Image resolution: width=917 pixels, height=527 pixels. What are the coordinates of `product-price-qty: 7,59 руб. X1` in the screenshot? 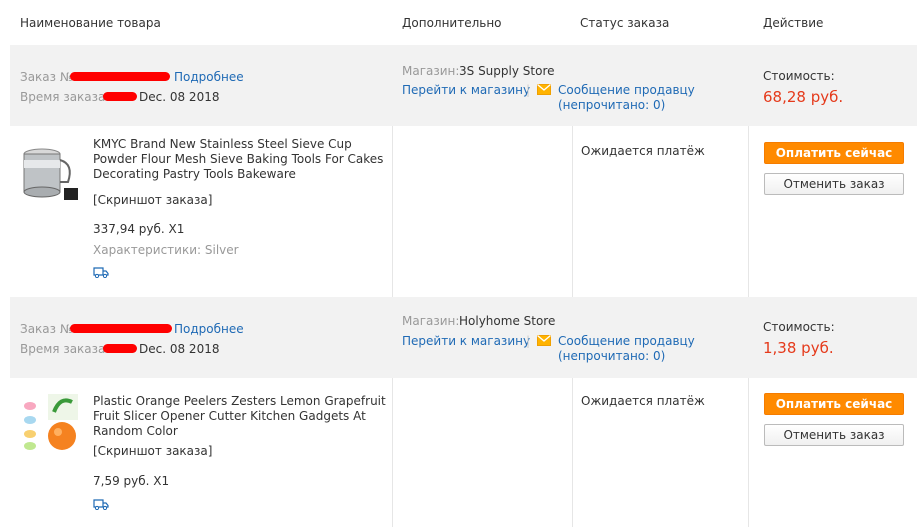 It's located at (131, 481).